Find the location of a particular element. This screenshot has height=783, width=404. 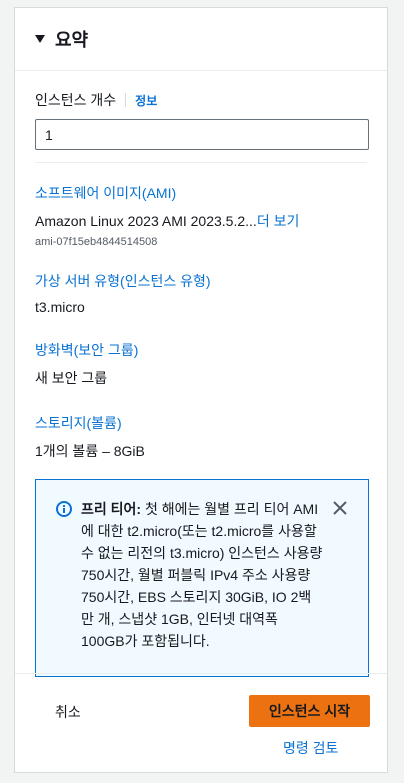

software-image-value-row: Amazon Linux 2023 AMI 2023.5.2...더 보기 is located at coordinates (201, 221).